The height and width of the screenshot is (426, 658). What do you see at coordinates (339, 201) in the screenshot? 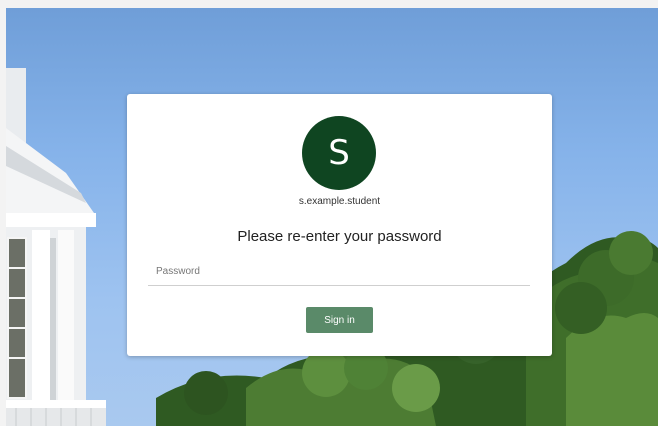
I see `username-label: s.example.student` at bounding box center [339, 201].